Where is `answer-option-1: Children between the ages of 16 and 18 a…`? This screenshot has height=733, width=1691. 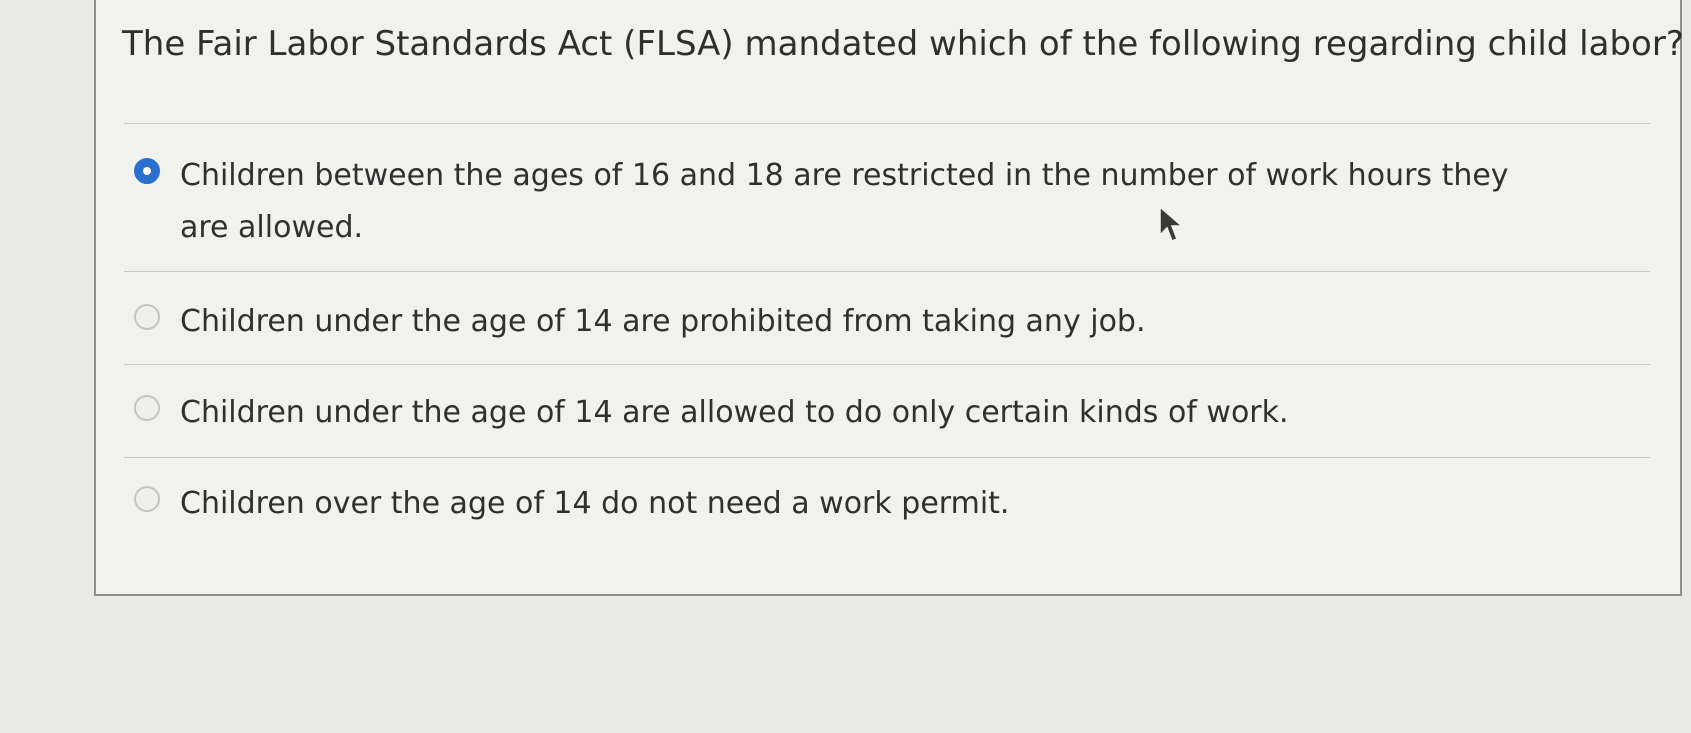
answer-option-1: Children between the ages of 16 and 18 a… is located at coordinates (874, 202).